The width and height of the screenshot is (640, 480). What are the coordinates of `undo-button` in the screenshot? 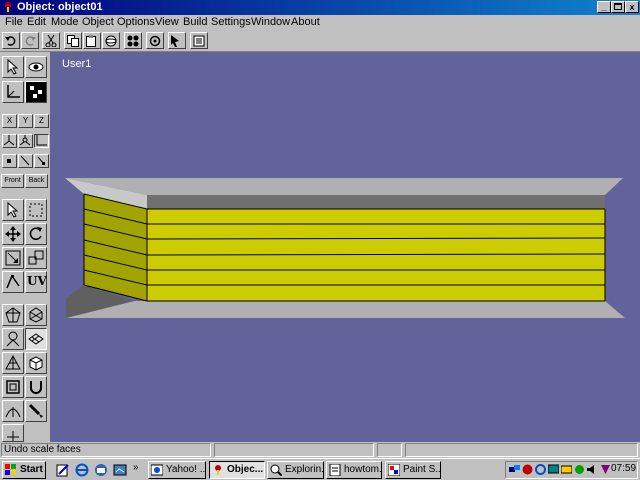 It's located at (11, 40).